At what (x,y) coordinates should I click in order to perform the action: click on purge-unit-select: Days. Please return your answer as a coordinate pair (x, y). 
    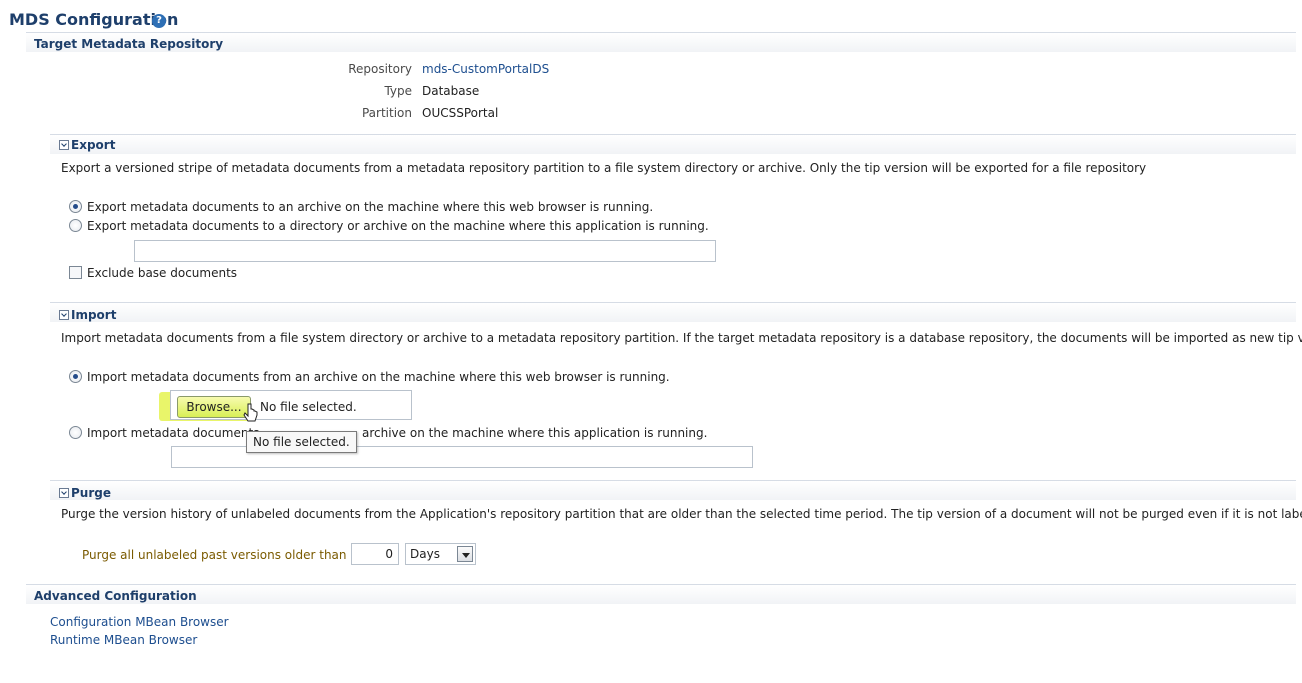
    Looking at the image, I should click on (440, 554).